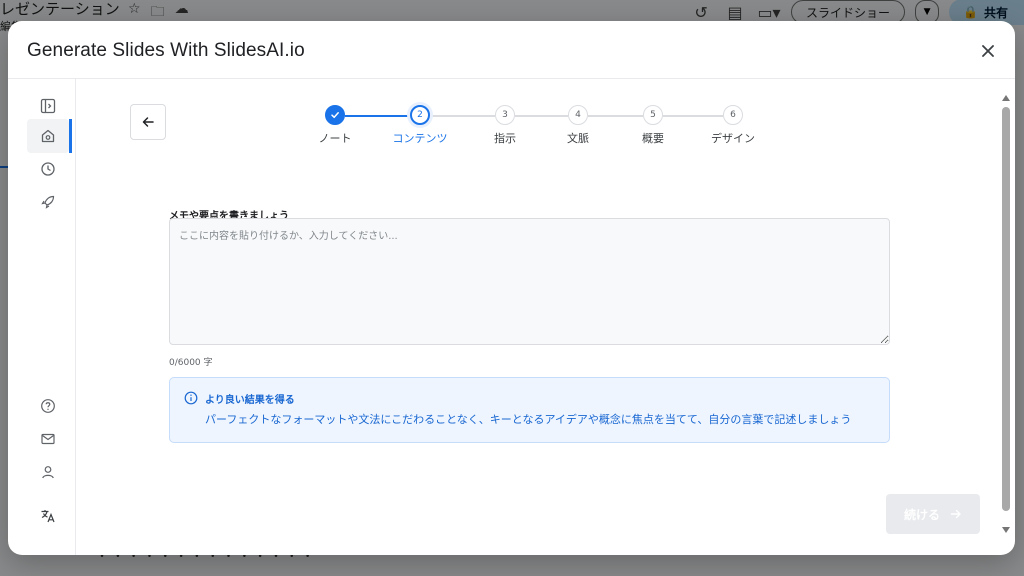 This screenshot has width=1024, height=576. I want to click on modal-title: Generate Slides With SlidesAI.io, so click(166, 50).